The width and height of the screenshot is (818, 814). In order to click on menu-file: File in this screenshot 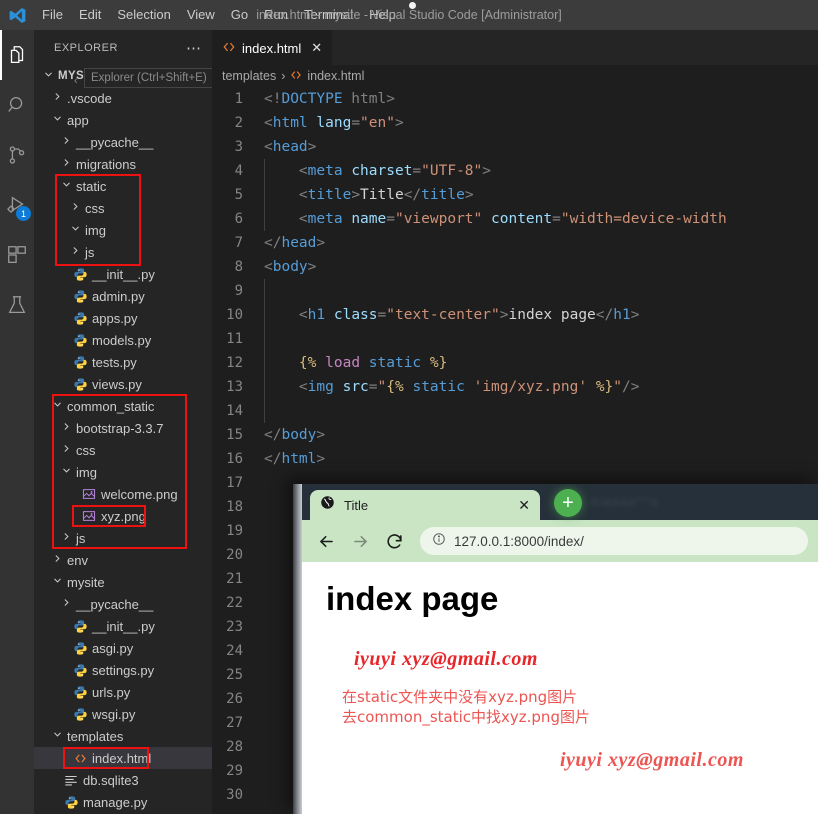, I will do `click(52, 15)`.